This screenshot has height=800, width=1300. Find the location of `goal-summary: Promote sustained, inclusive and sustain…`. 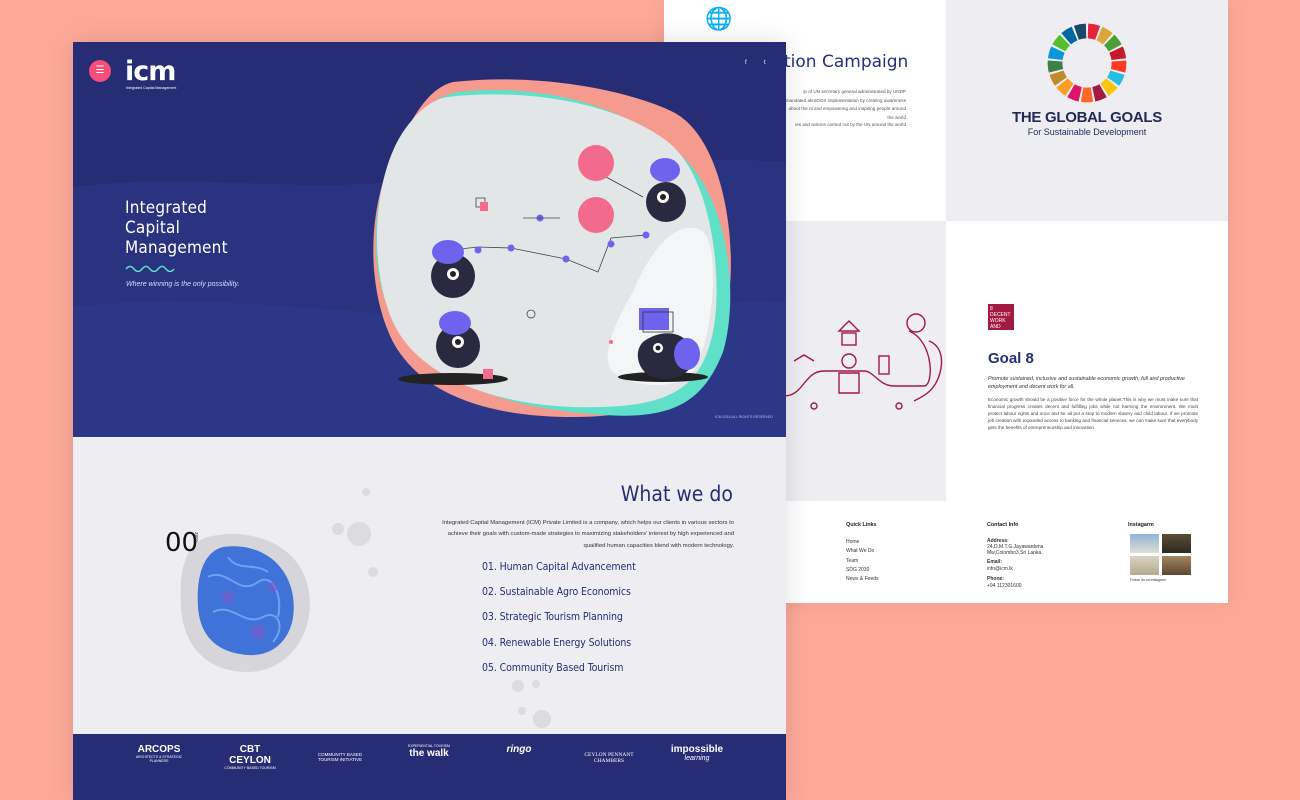

goal-summary: Promote sustained, inclusive and sustain… is located at coordinates (1086, 383).